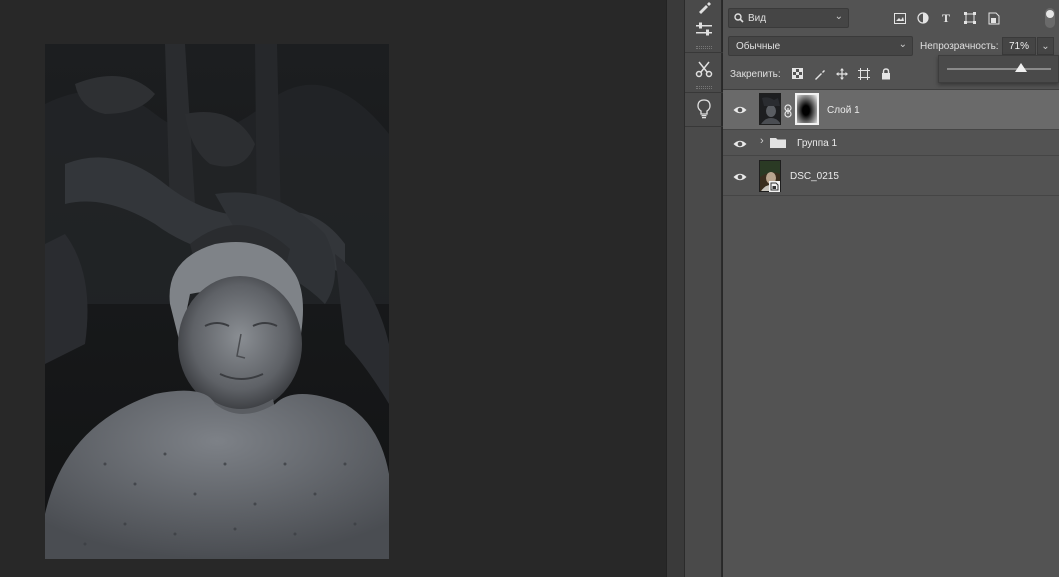 The image size is (1059, 577). Describe the element at coordinates (885, 73) in the screenshot. I see `lock-all-icon` at that location.